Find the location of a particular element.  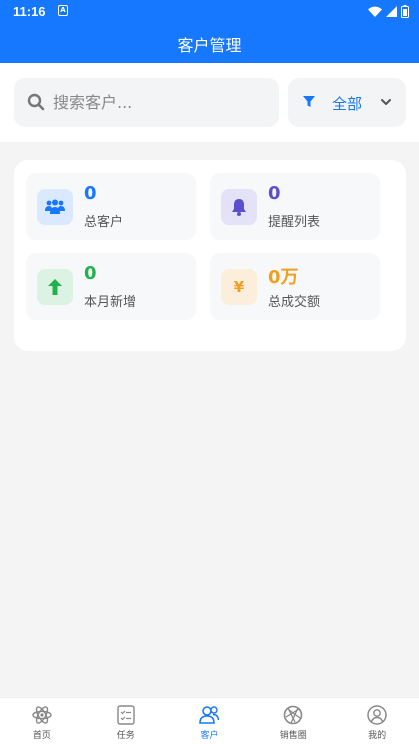

customer-icon is located at coordinates (209, 715).